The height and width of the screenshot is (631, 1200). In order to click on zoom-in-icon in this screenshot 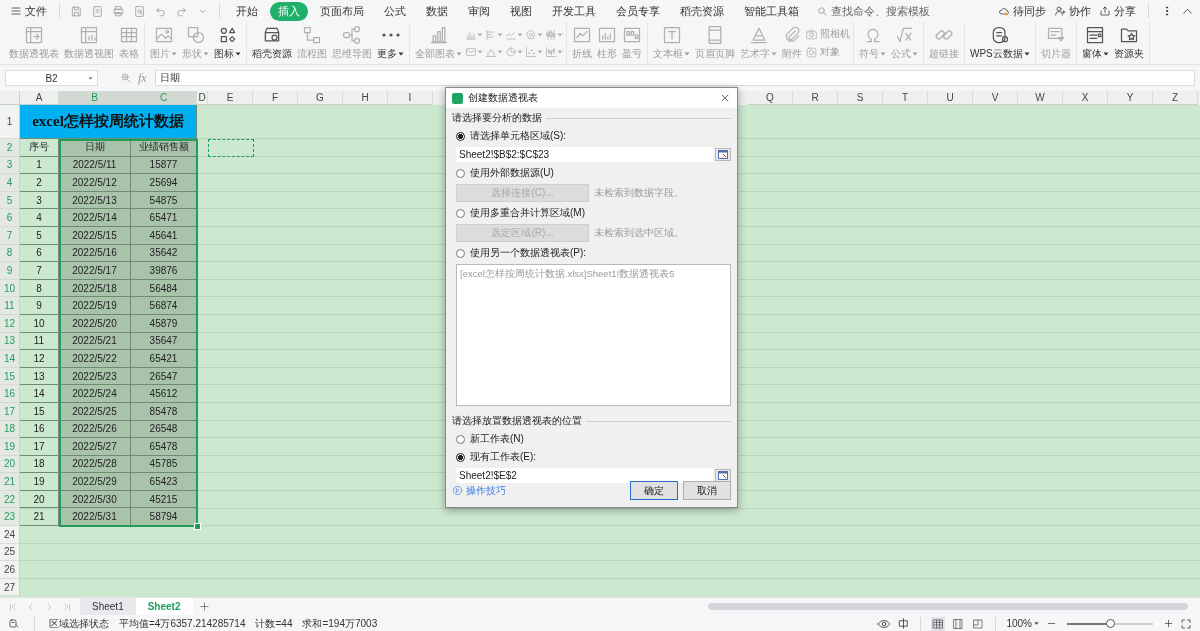, I will do `click(1168, 623)`.